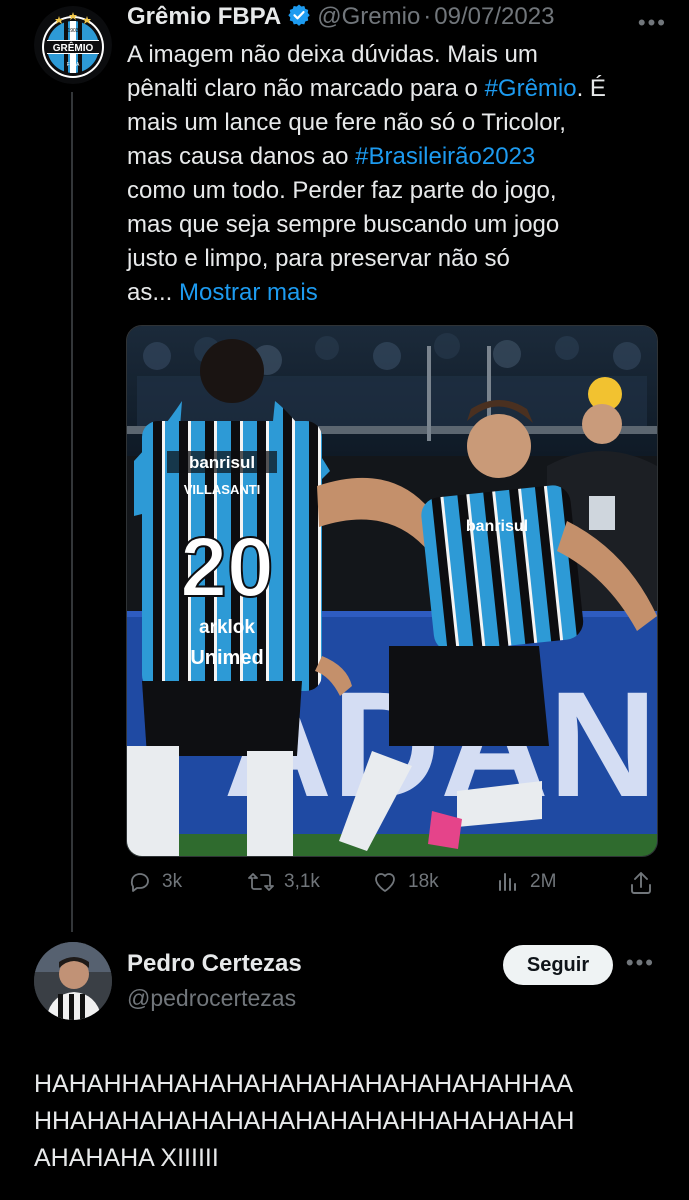 This screenshot has width=689, height=1200. I want to click on tweet-text-segment: . É, so click(591, 88).